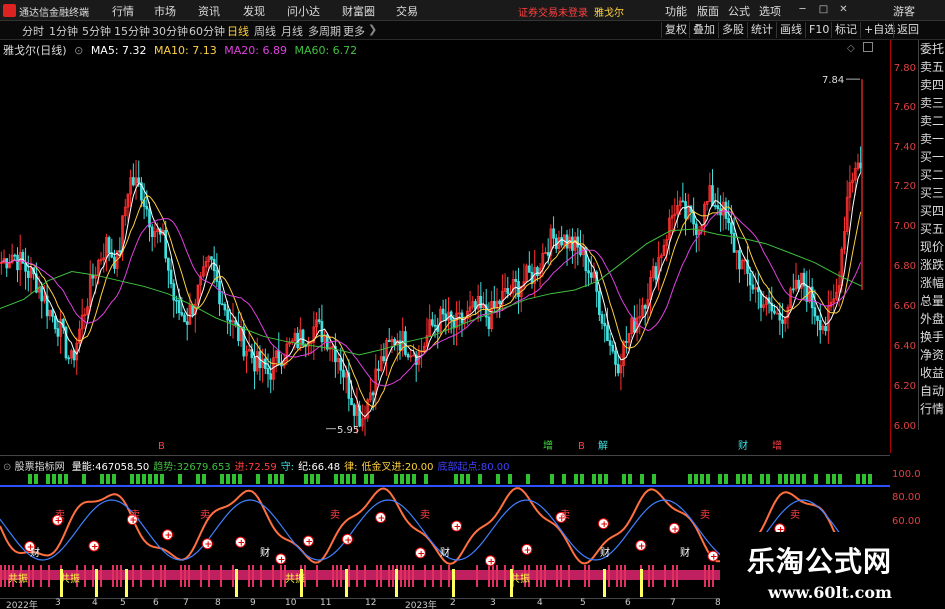 The image size is (945, 609). I want to click on tab-weekly: 周线, so click(265, 31).